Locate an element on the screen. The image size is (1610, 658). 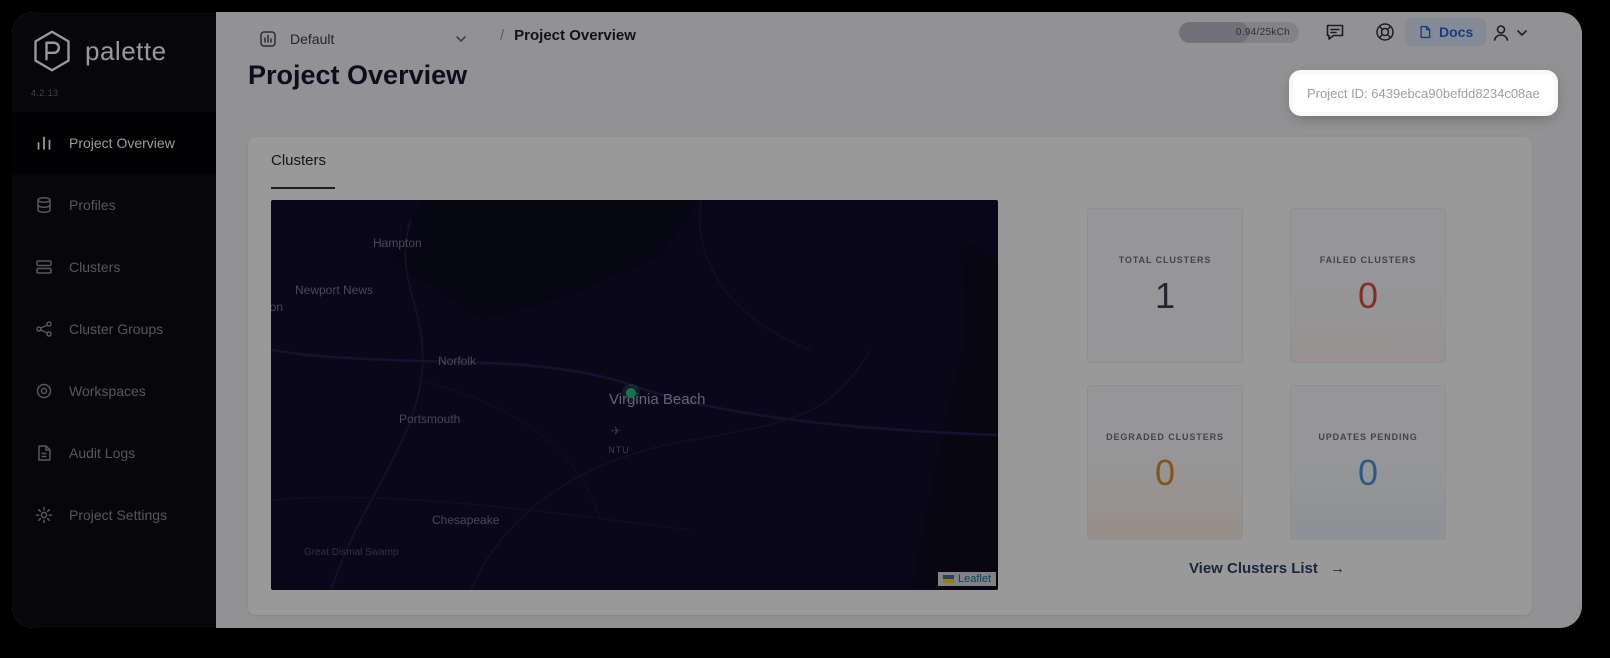
stat-label: TOTAL CLUSTERS is located at coordinates (1165, 259).